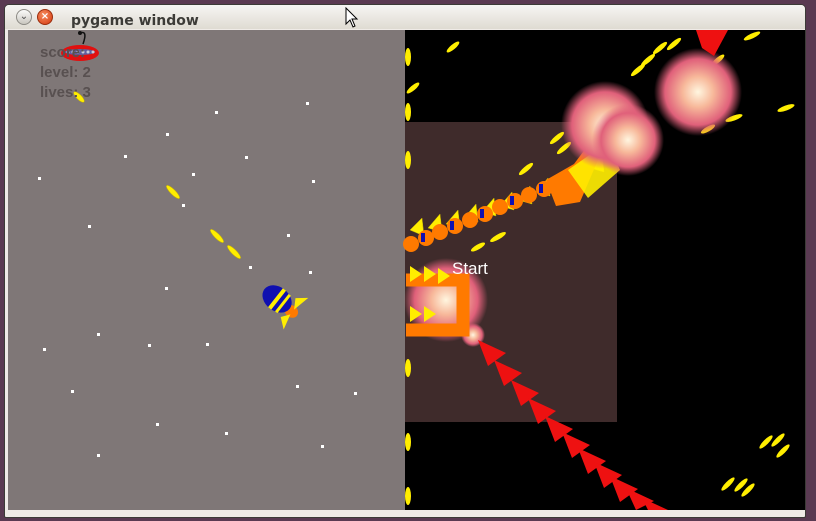 The height and width of the screenshot is (521, 816). What do you see at coordinates (63, 52) in the screenshot?
I see `hud-score: score:` at bounding box center [63, 52].